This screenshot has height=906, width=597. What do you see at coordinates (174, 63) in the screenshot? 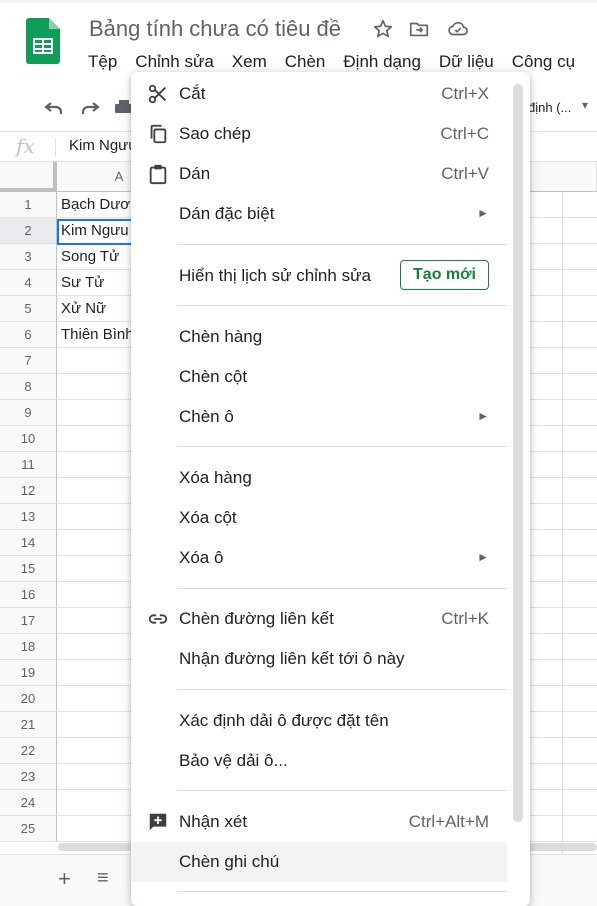
I see `menu-edit: Chỉnh sửa` at bounding box center [174, 63].